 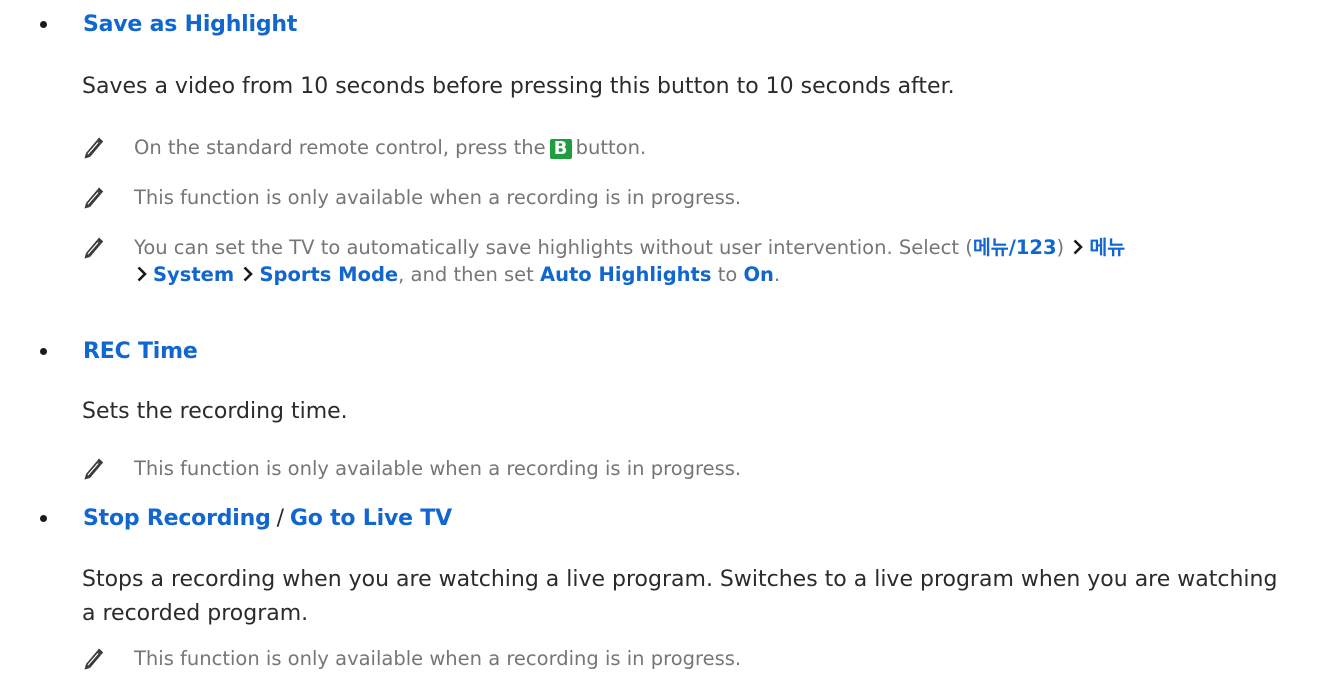 I want to click on note-text: , and then set, so click(x=466, y=274).